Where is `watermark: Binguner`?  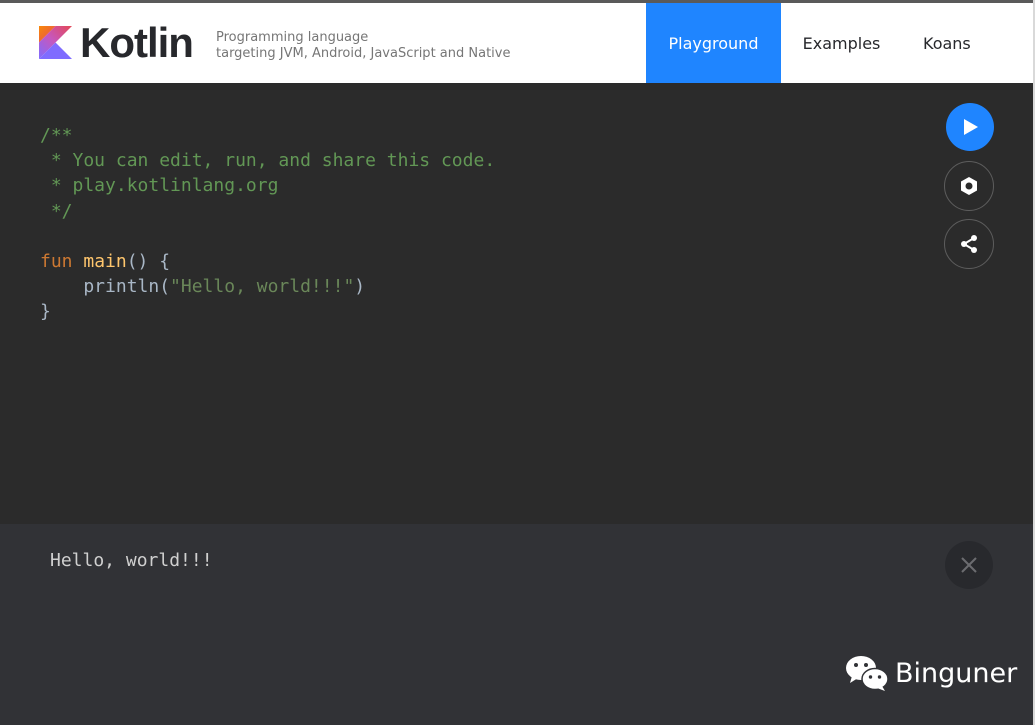 watermark: Binguner is located at coordinates (931, 673).